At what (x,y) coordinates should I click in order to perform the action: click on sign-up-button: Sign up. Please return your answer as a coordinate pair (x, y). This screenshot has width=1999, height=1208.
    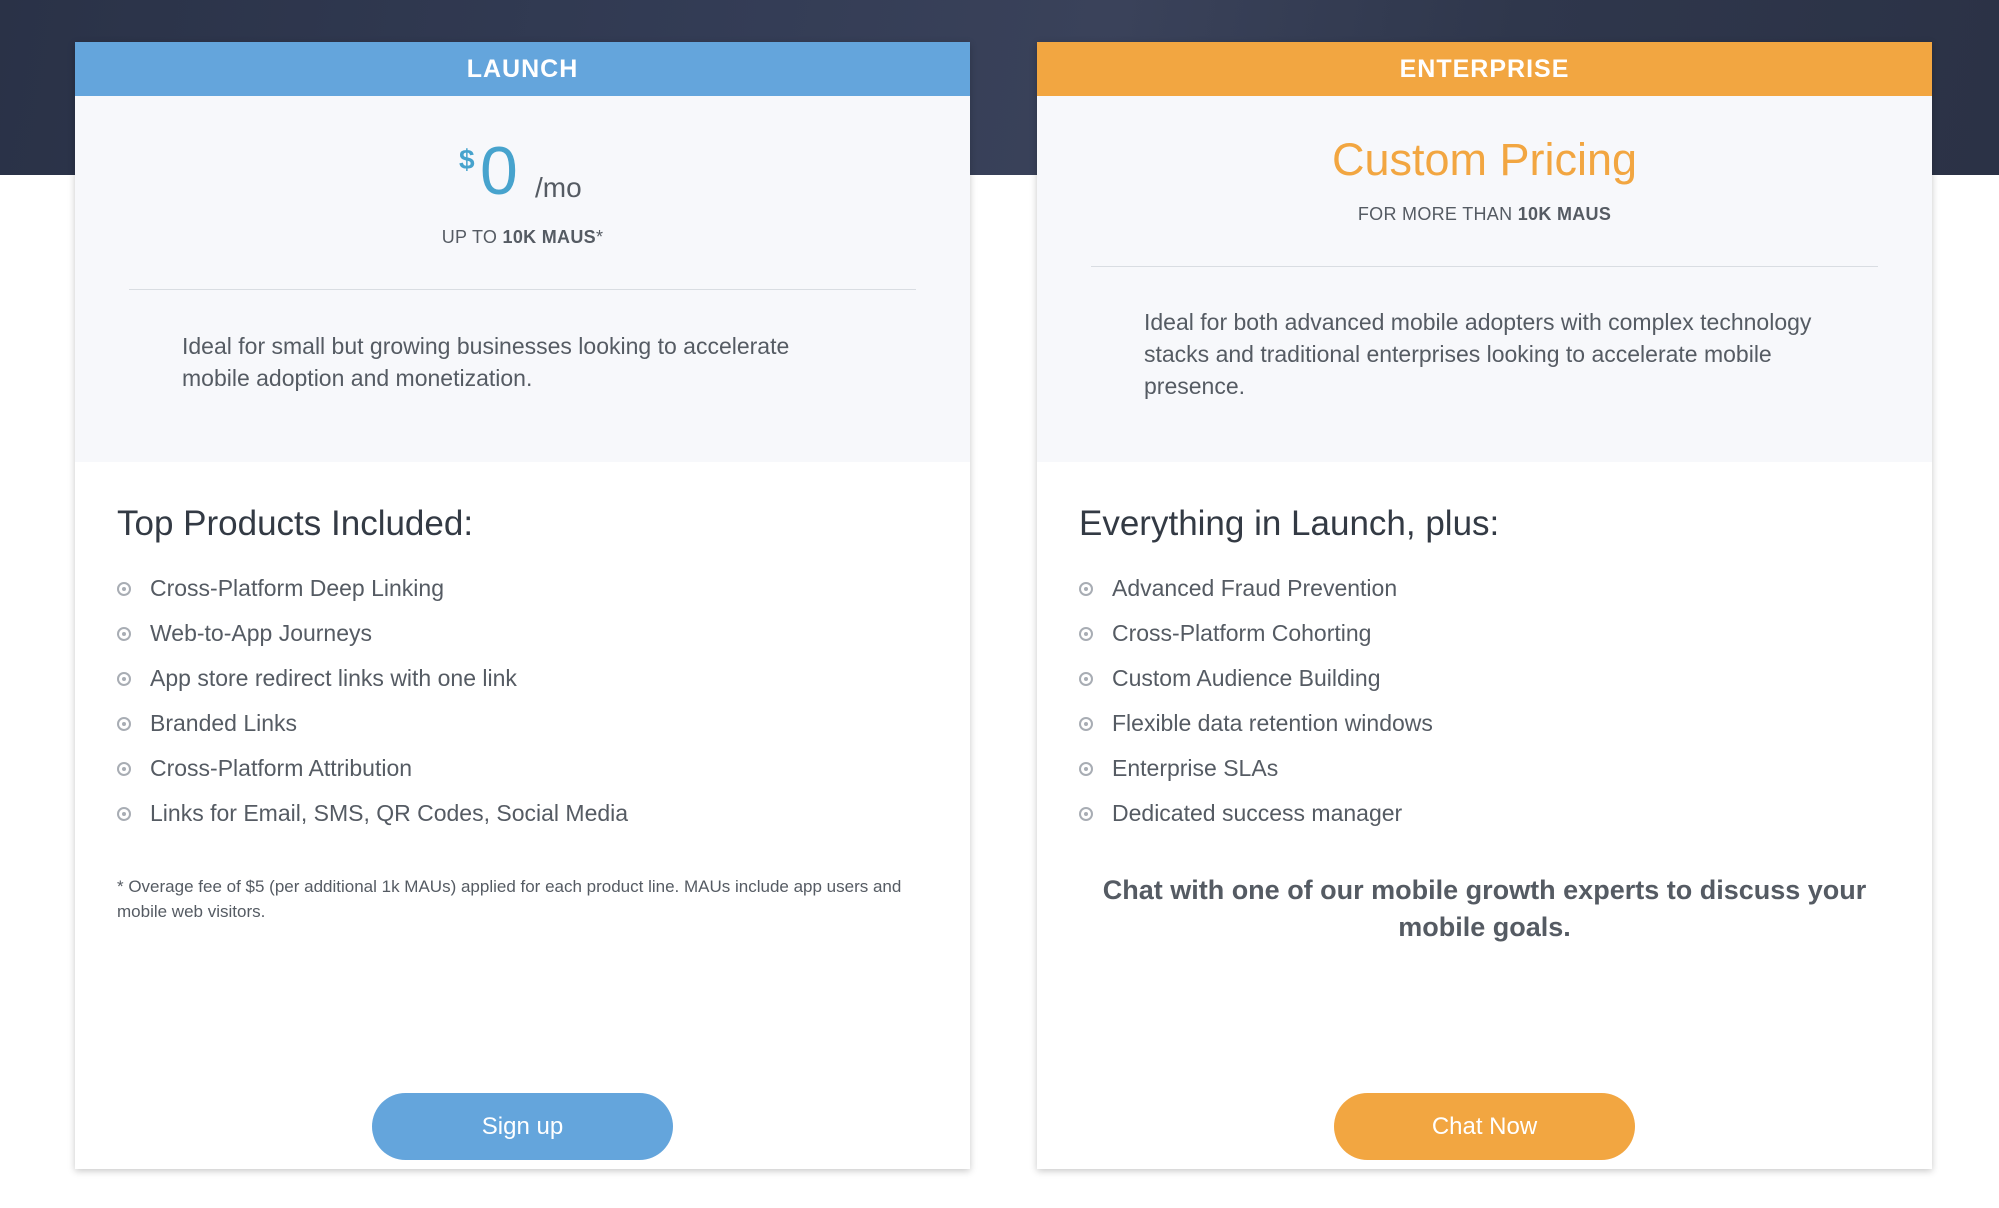
    Looking at the image, I should click on (522, 1126).